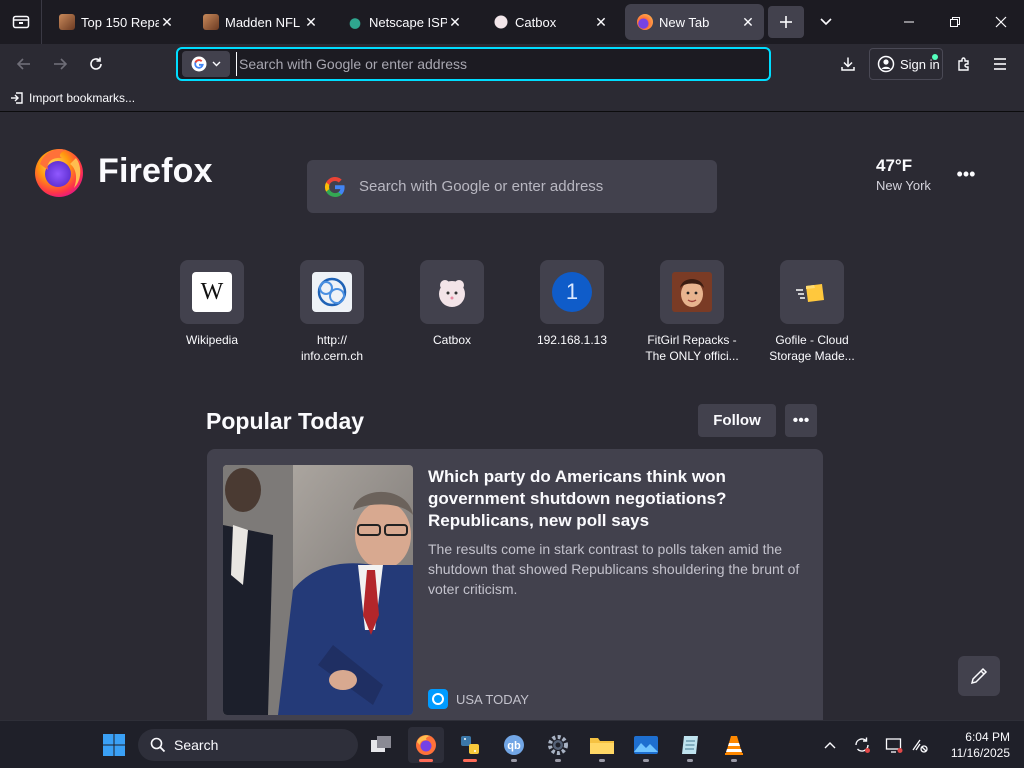  Describe the element at coordinates (438, 699) in the screenshot. I see `usa-today-logo-icon` at that location.